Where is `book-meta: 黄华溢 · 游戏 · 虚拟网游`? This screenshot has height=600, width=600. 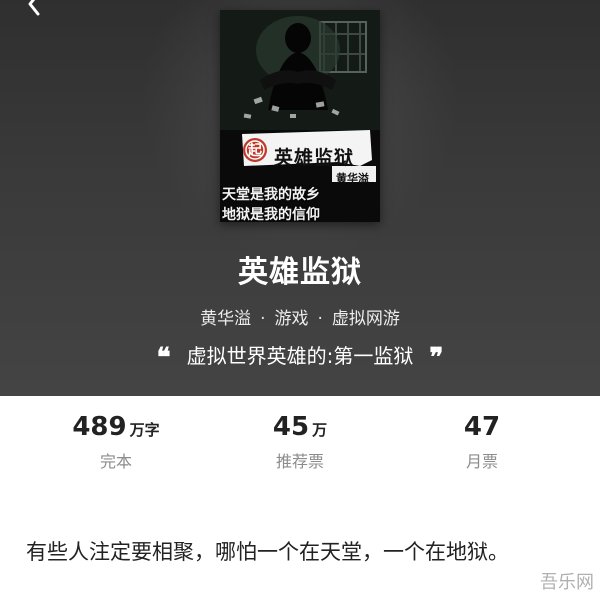
book-meta: 黄华溢 · 游戏 · 虚拟网游 is located at coordinates (300, 316).